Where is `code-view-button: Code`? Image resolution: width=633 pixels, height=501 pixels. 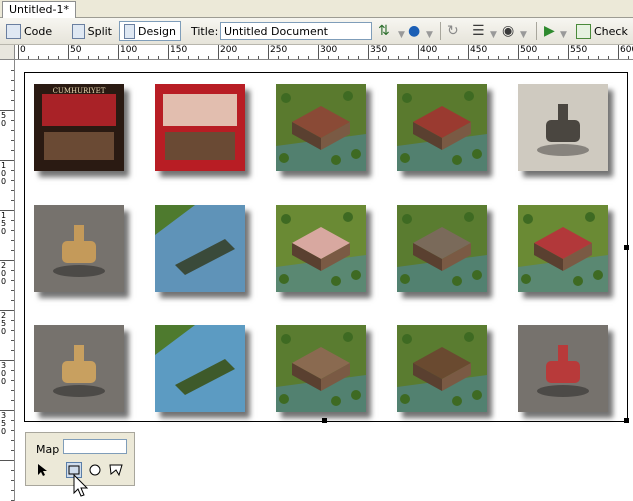
code-view-button: Code is located at coordinates (33, 31).